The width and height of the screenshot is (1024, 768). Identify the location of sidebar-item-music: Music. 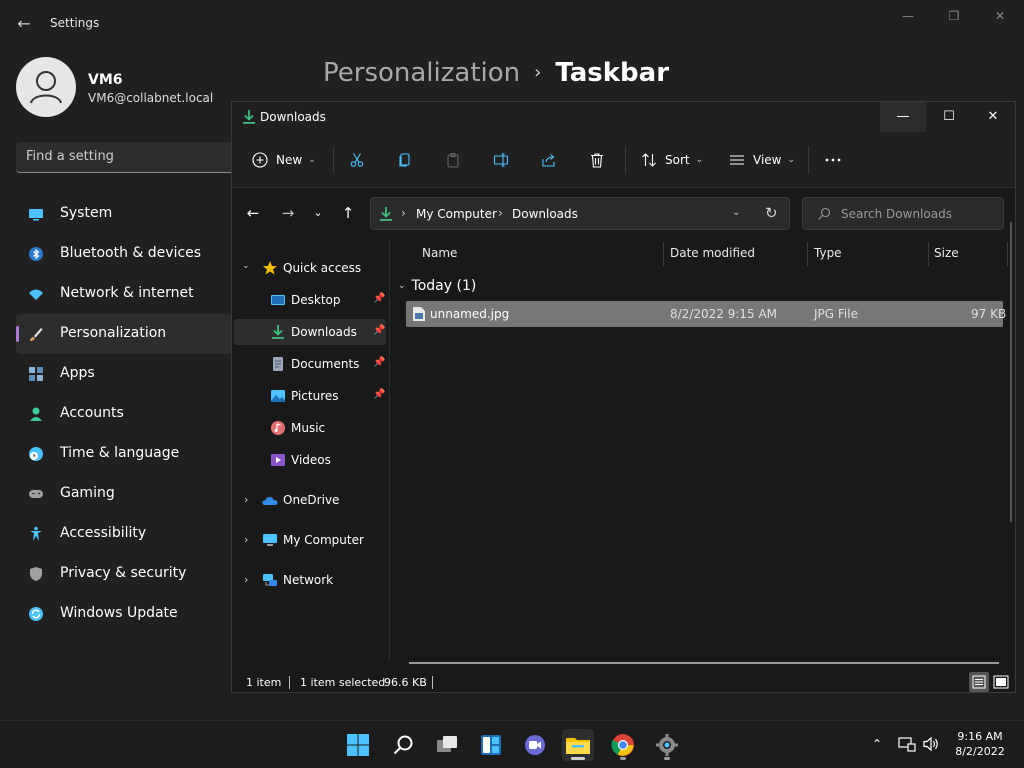
(311, 428).